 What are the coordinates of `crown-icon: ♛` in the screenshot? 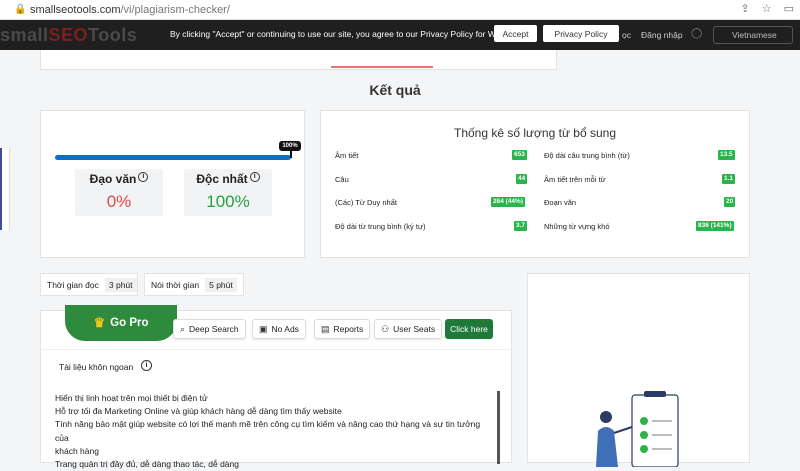 It's located at (99, 322).